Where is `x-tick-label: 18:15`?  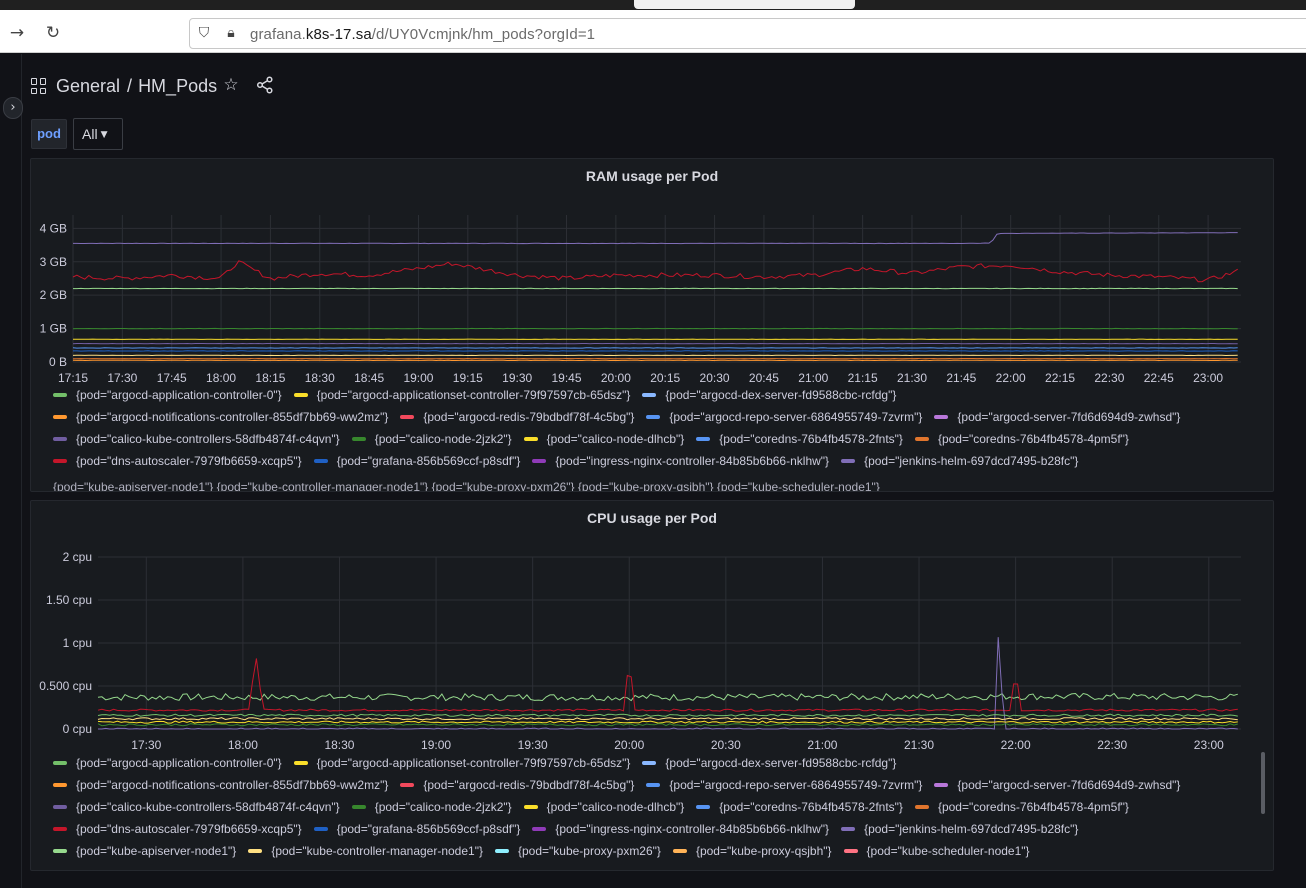
x-tick-label: 18:15 is located at coordinates (270, 378).